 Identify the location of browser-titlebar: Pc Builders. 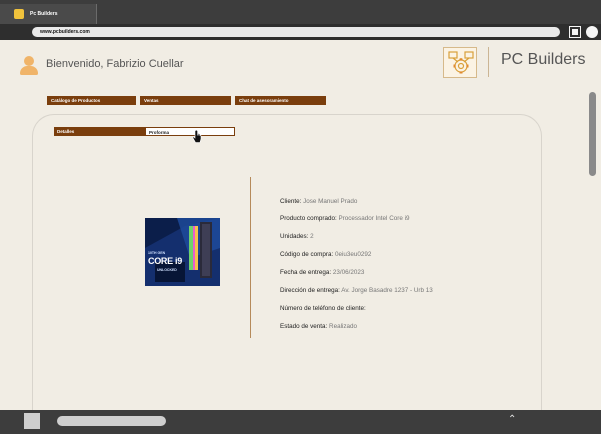
(300, 12).